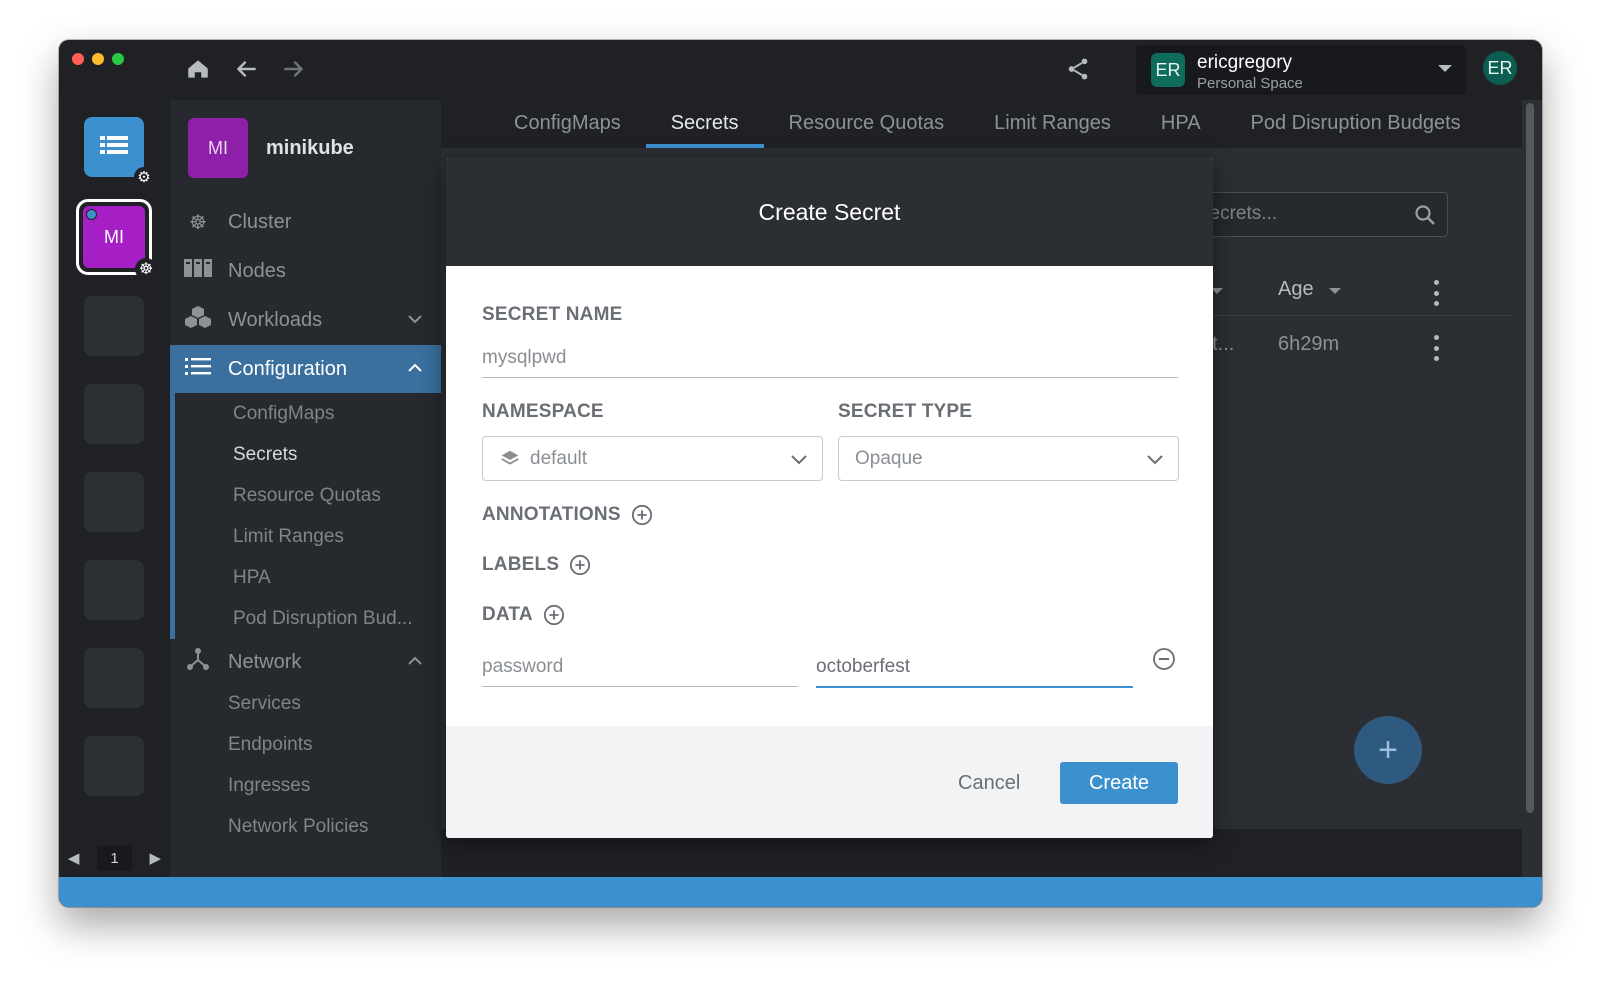  Describe the element at coordinates (260, 221) in the screenshot. I see `sidebar-item-label: Cluster` at that location.